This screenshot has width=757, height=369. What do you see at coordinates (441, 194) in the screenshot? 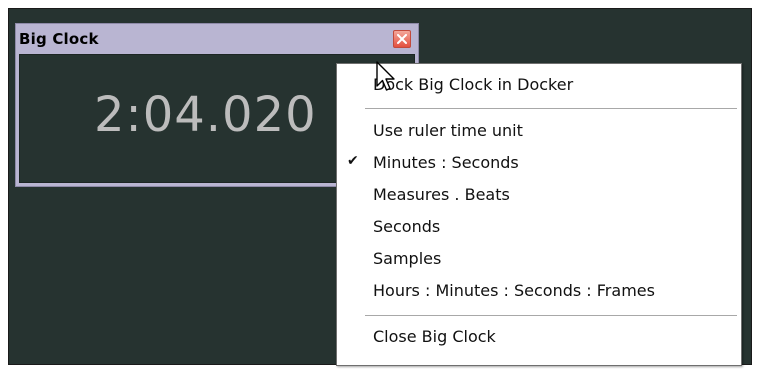
I see `menu-item-measures-beats: Measures . Beats` at bounding box center [441, 194].